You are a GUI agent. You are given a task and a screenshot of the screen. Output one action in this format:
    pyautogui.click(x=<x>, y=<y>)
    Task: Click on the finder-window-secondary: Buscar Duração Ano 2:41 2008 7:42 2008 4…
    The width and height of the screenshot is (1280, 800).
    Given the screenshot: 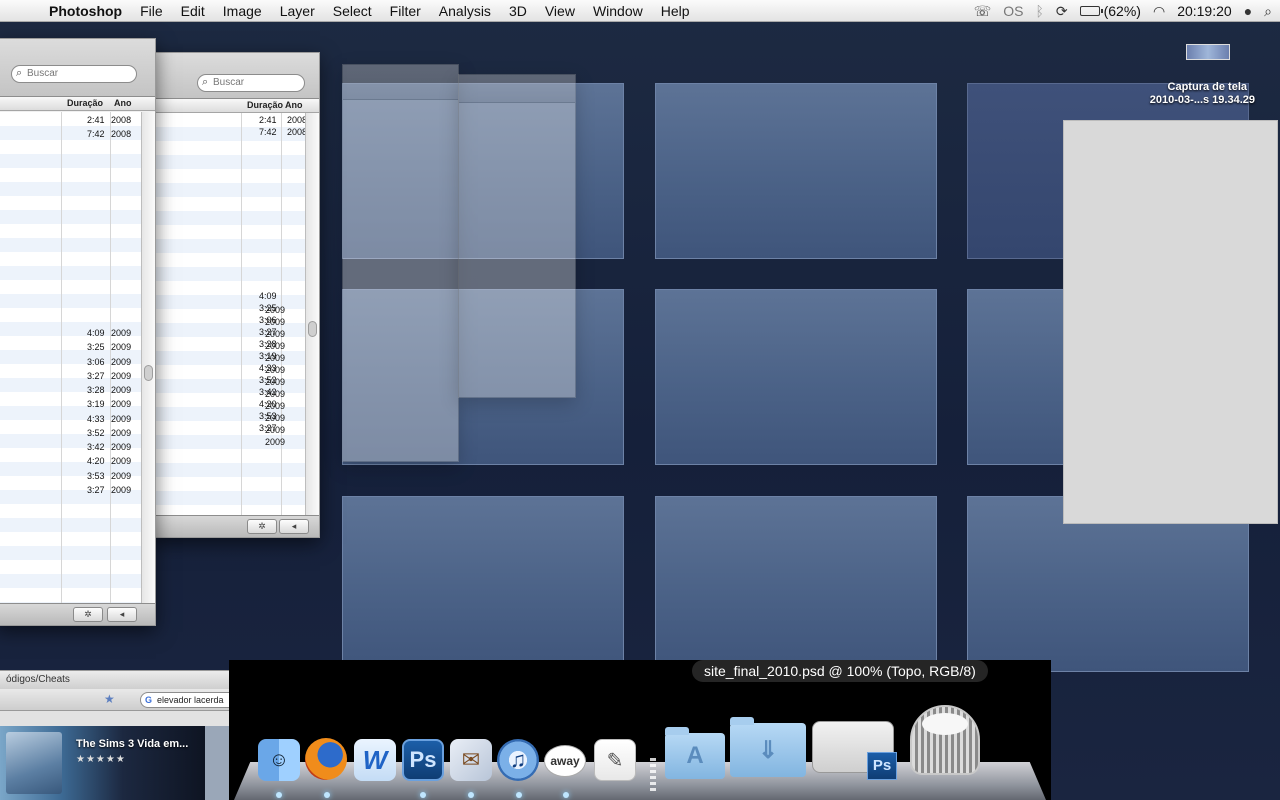 What is the action you would take?
    pyautogui.click(x=235, y=295)
    